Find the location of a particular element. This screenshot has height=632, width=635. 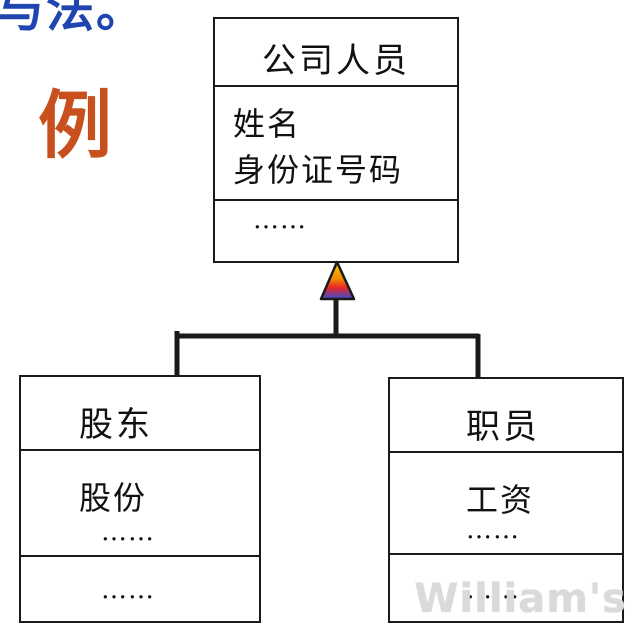

class-name-compartment: 职员 is located at coordinates (506, 415).